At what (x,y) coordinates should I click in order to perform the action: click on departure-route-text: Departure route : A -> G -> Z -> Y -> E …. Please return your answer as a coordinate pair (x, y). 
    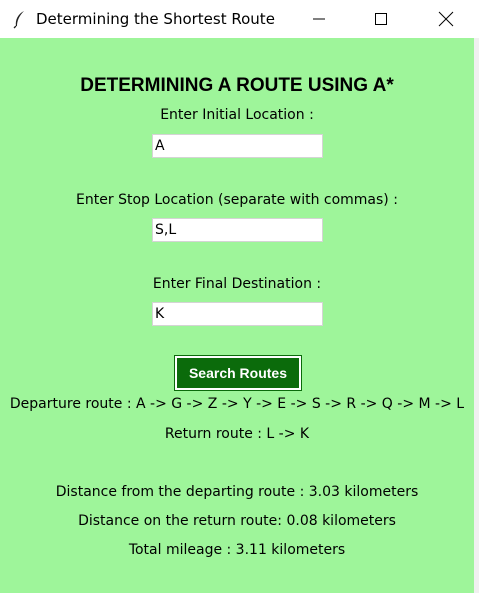
    Looking at the image, I should click on (237, 404).